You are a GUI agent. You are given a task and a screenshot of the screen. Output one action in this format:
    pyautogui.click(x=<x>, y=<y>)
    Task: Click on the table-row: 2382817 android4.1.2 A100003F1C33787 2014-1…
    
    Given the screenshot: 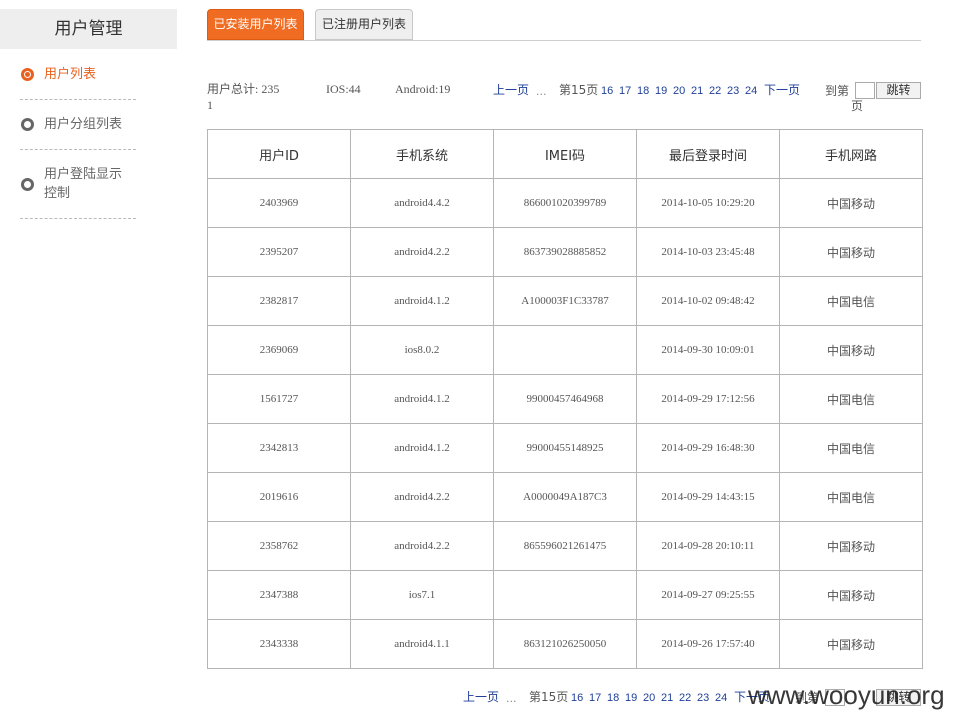 What is the action you would take?
    pyautogui.click(x=565, y=301)
    